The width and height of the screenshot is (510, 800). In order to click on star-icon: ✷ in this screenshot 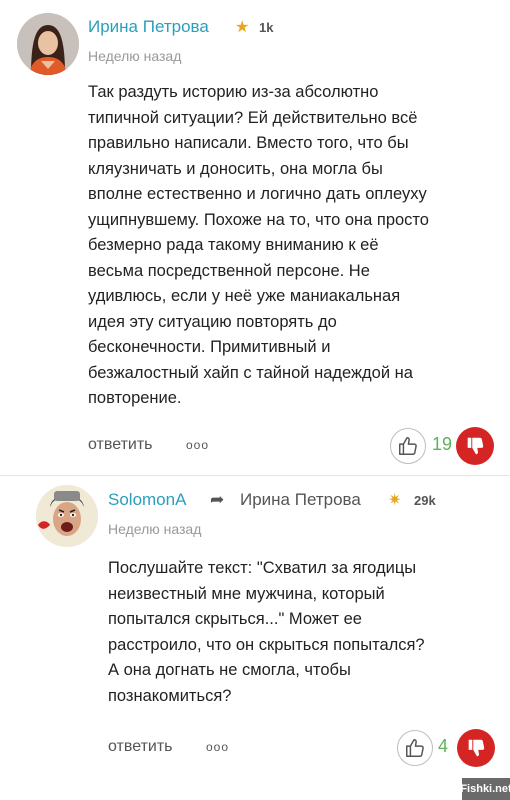, I will do `click(395, 500)`.